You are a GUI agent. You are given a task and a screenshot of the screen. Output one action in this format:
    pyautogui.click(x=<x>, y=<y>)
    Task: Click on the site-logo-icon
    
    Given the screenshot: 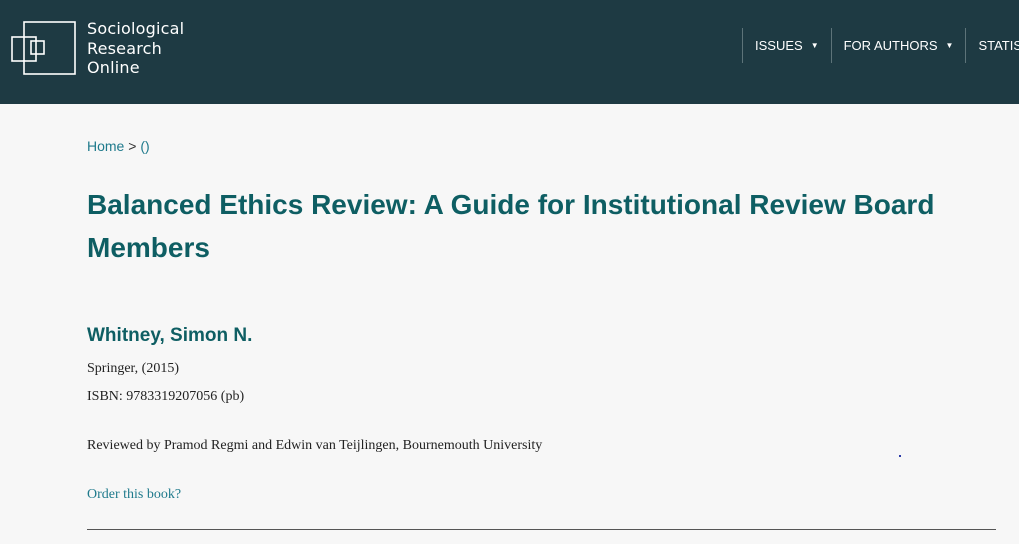 What is the action you would take?
    pyautogui.click(x=45, y=49)
    